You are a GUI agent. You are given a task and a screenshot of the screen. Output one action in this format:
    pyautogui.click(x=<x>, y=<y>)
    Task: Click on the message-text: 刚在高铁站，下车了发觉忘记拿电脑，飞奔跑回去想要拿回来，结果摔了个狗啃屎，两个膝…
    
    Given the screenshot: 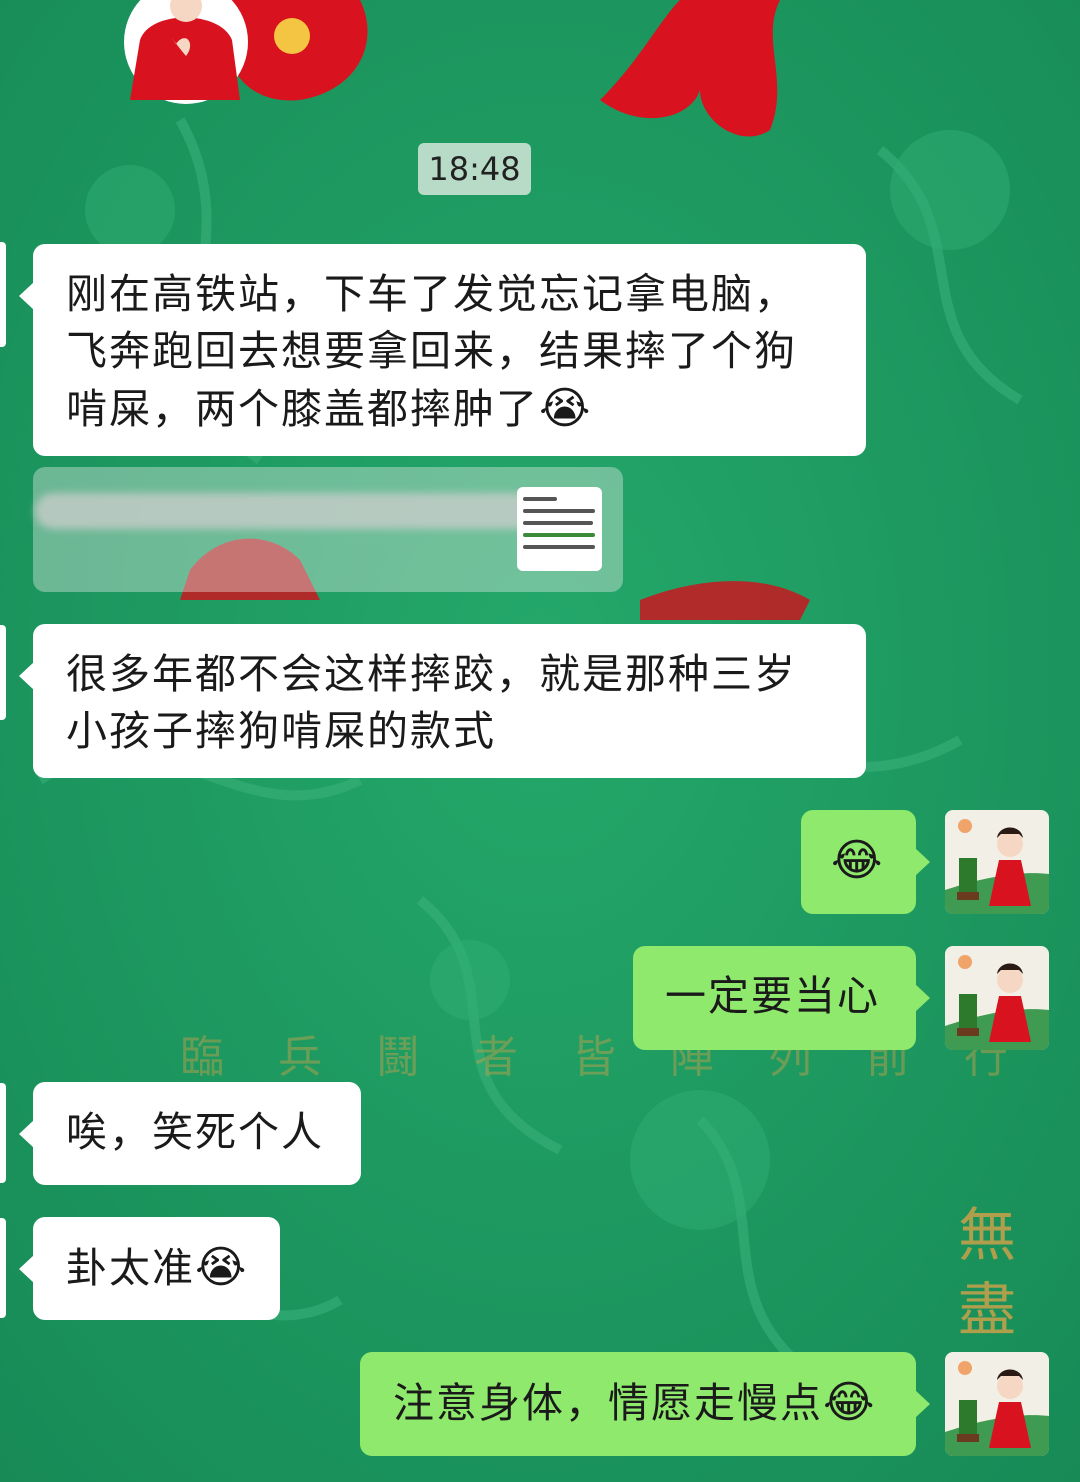 What is the action you would take?
    pyautogui.click(x=431, y=351)
    